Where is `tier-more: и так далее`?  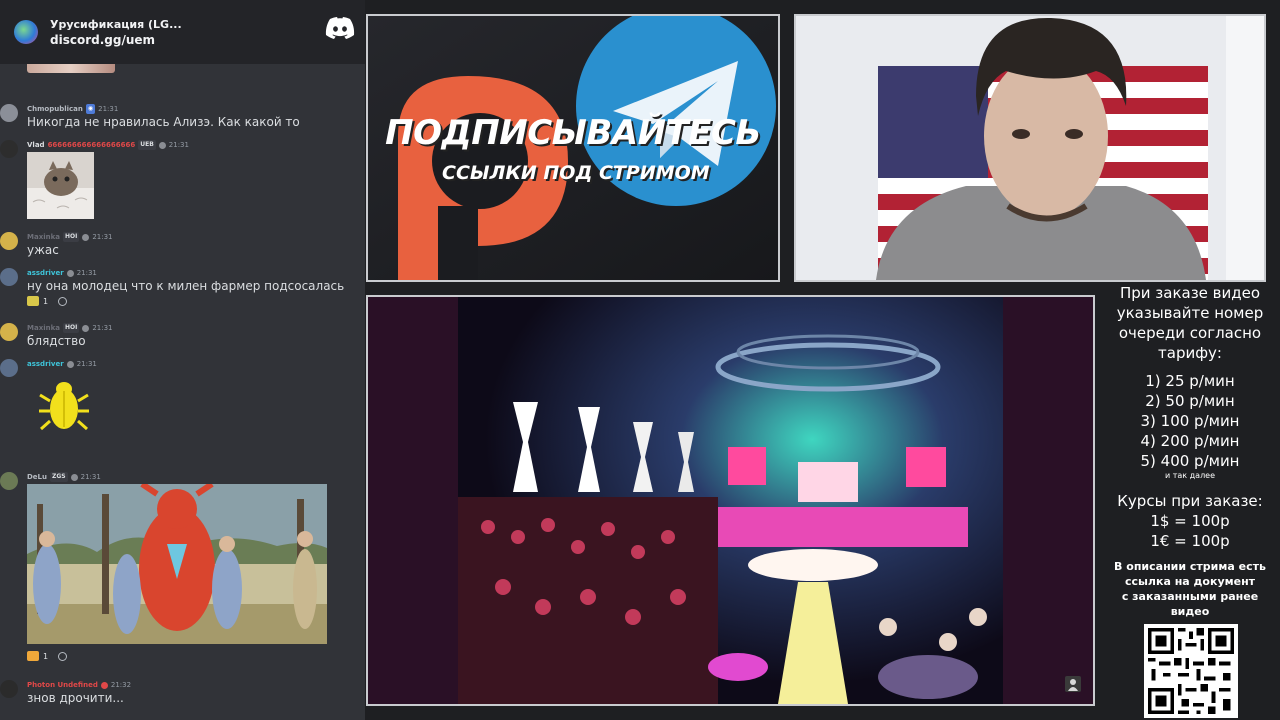 tier-more: и так далее is located at coordinates (1190, 475).